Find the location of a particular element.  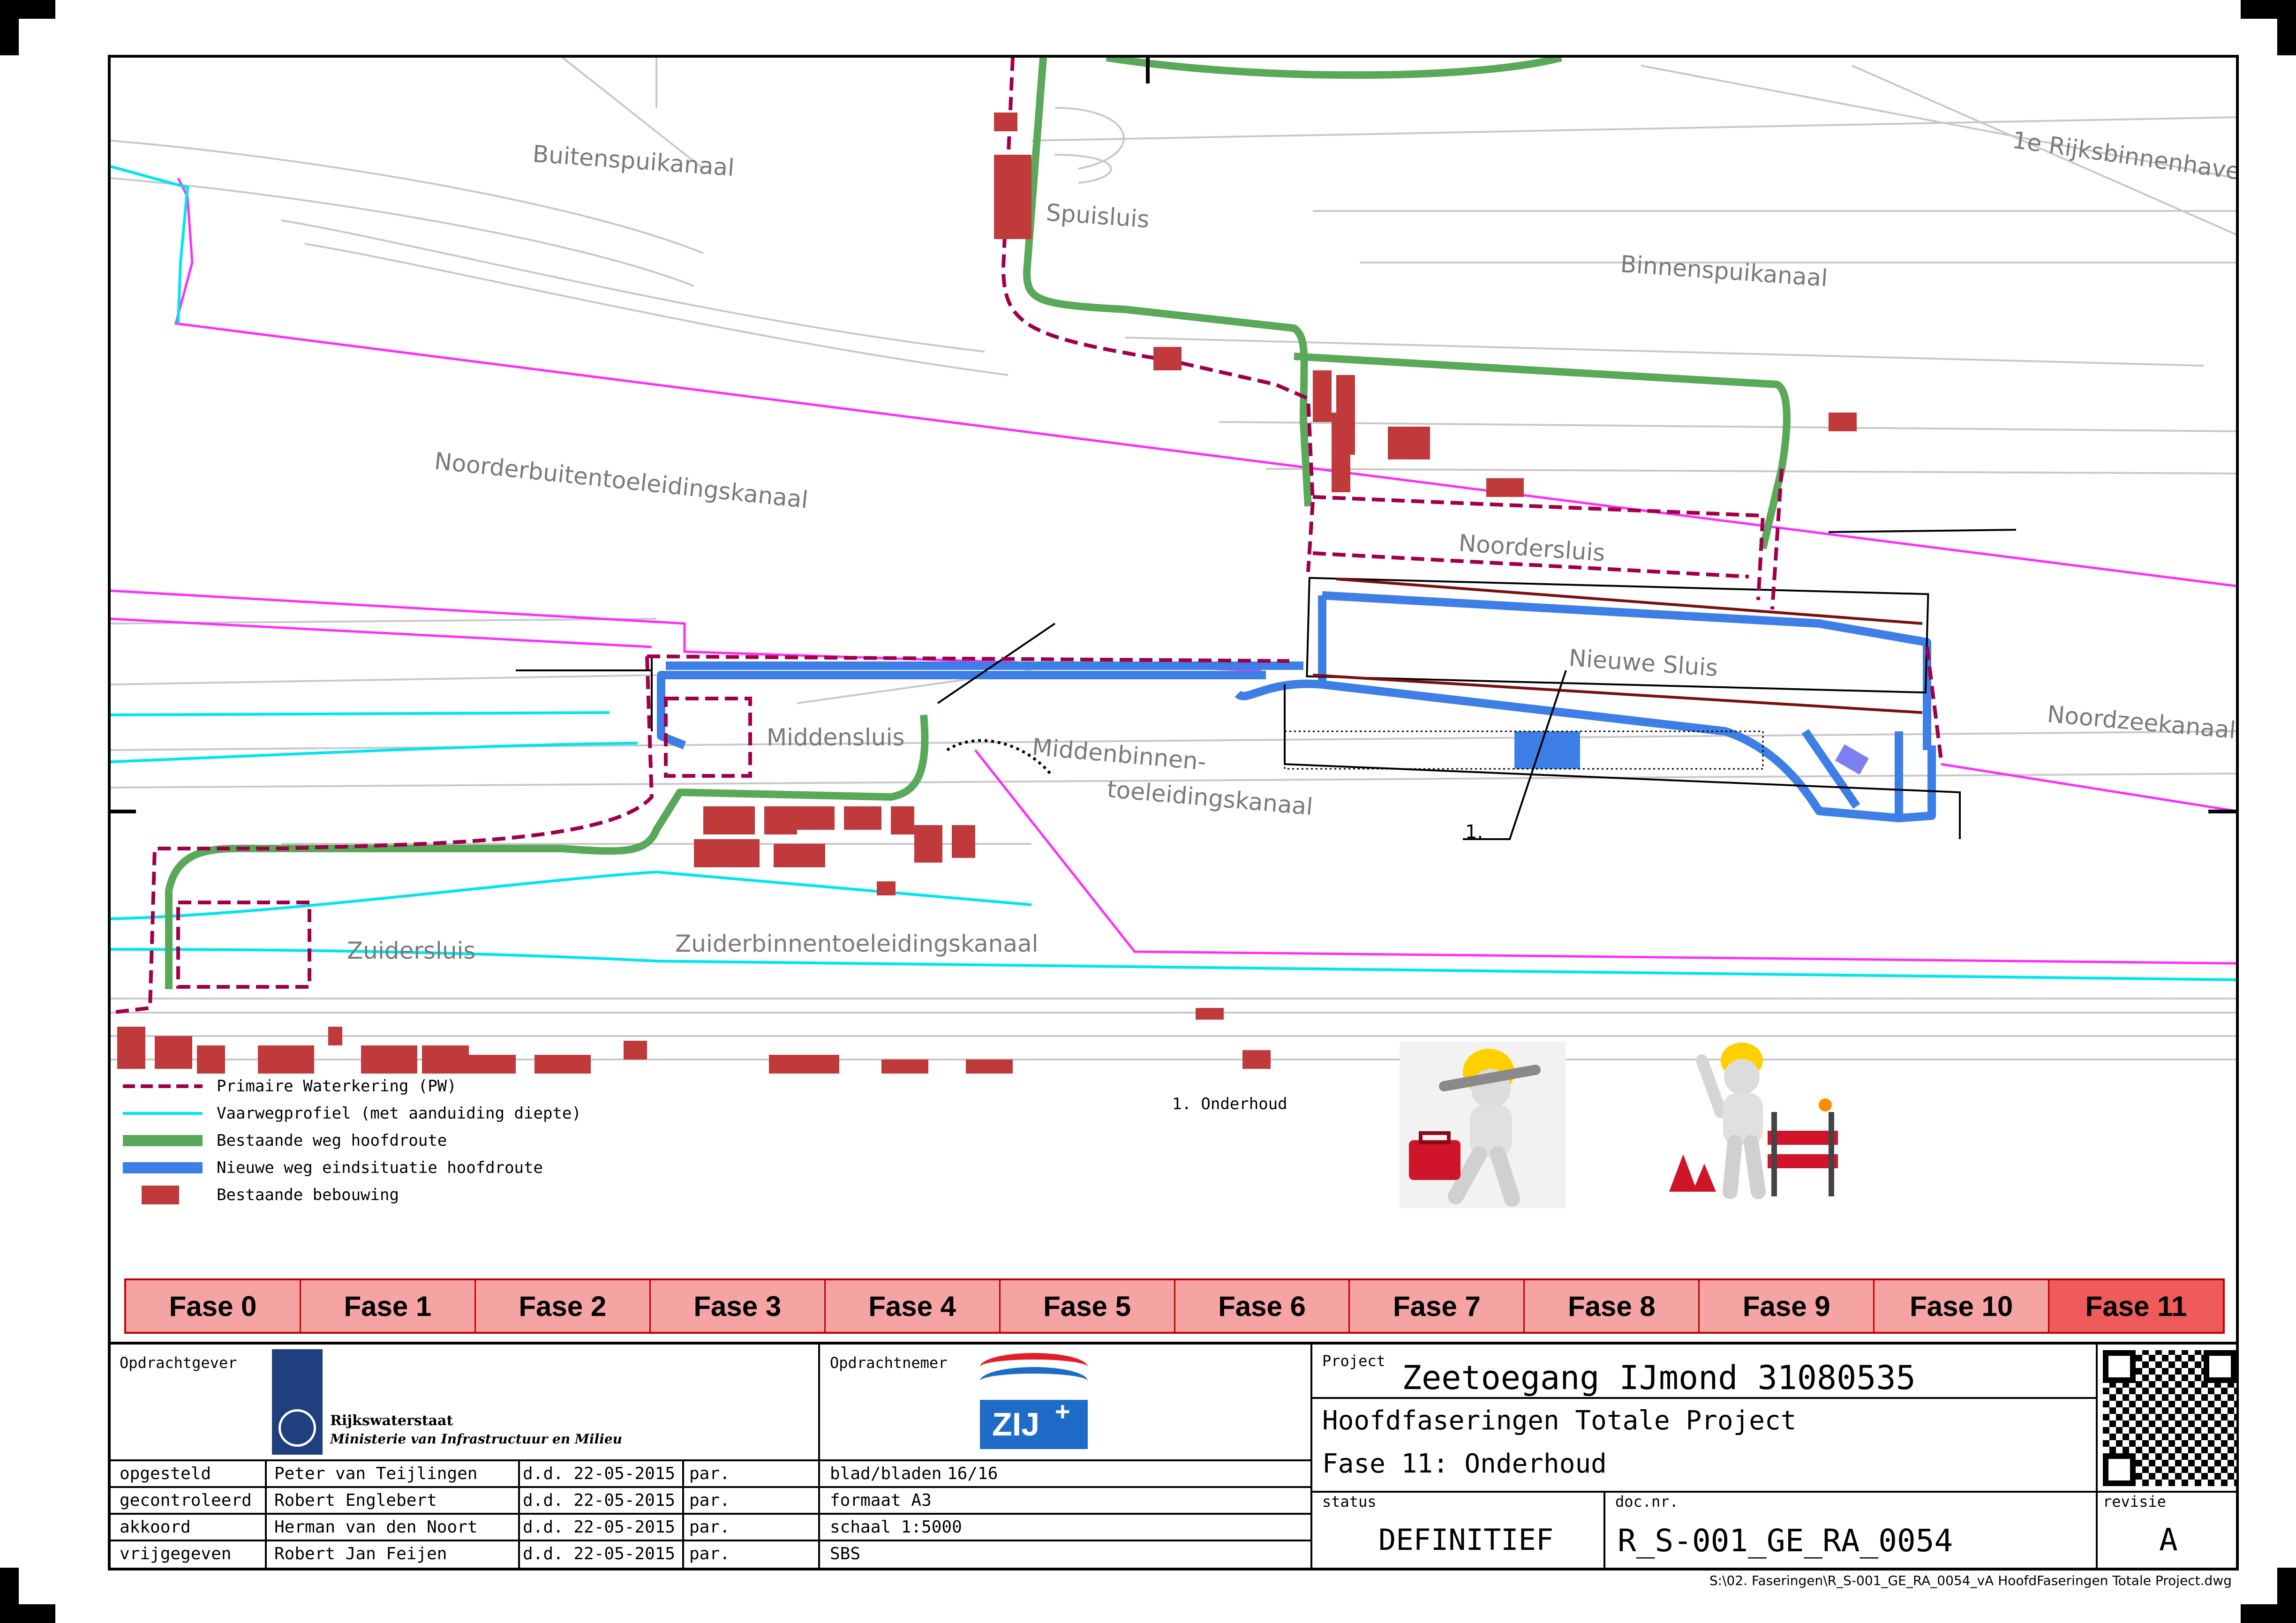

worker-roadblock-illustration is located at coordinates (1753, 1121).